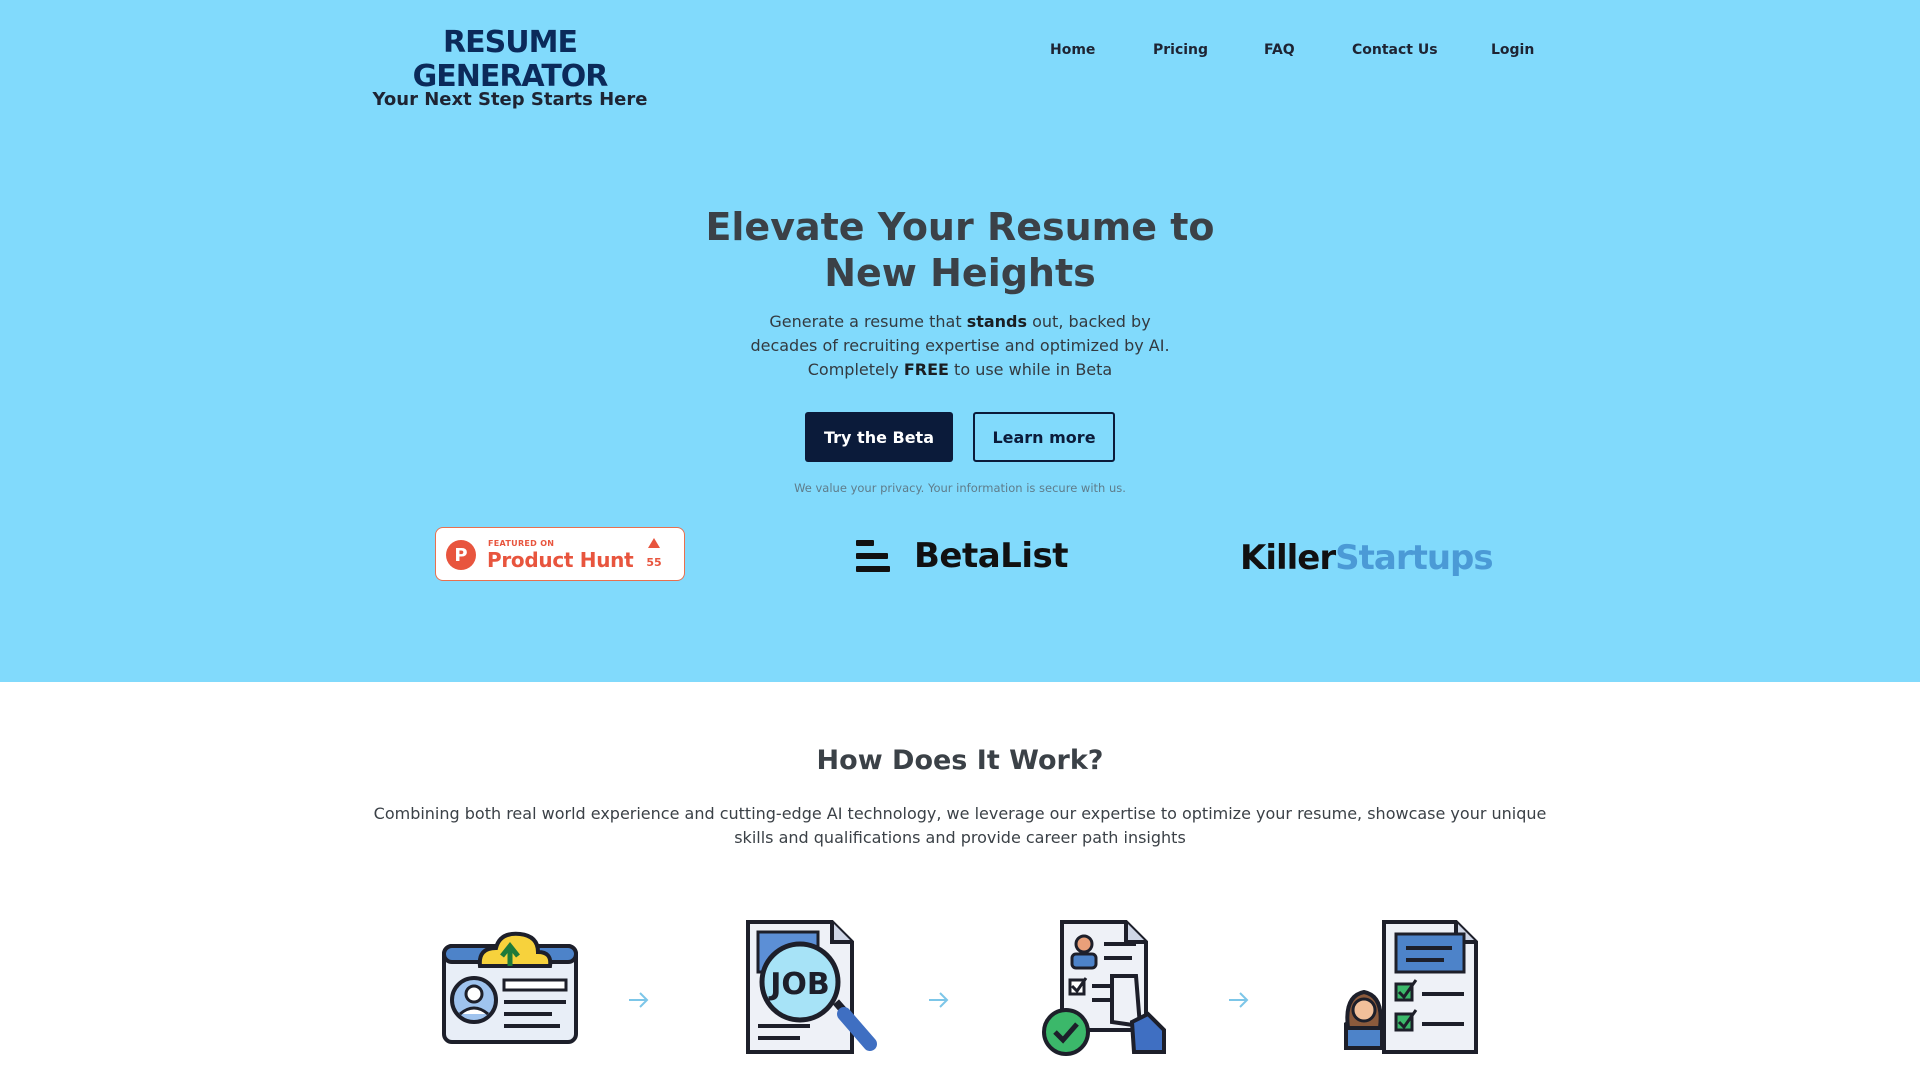  Describe the element at coordinates (654, 543) in the screenshot. I see `upvote-arrow-icon` at that location.